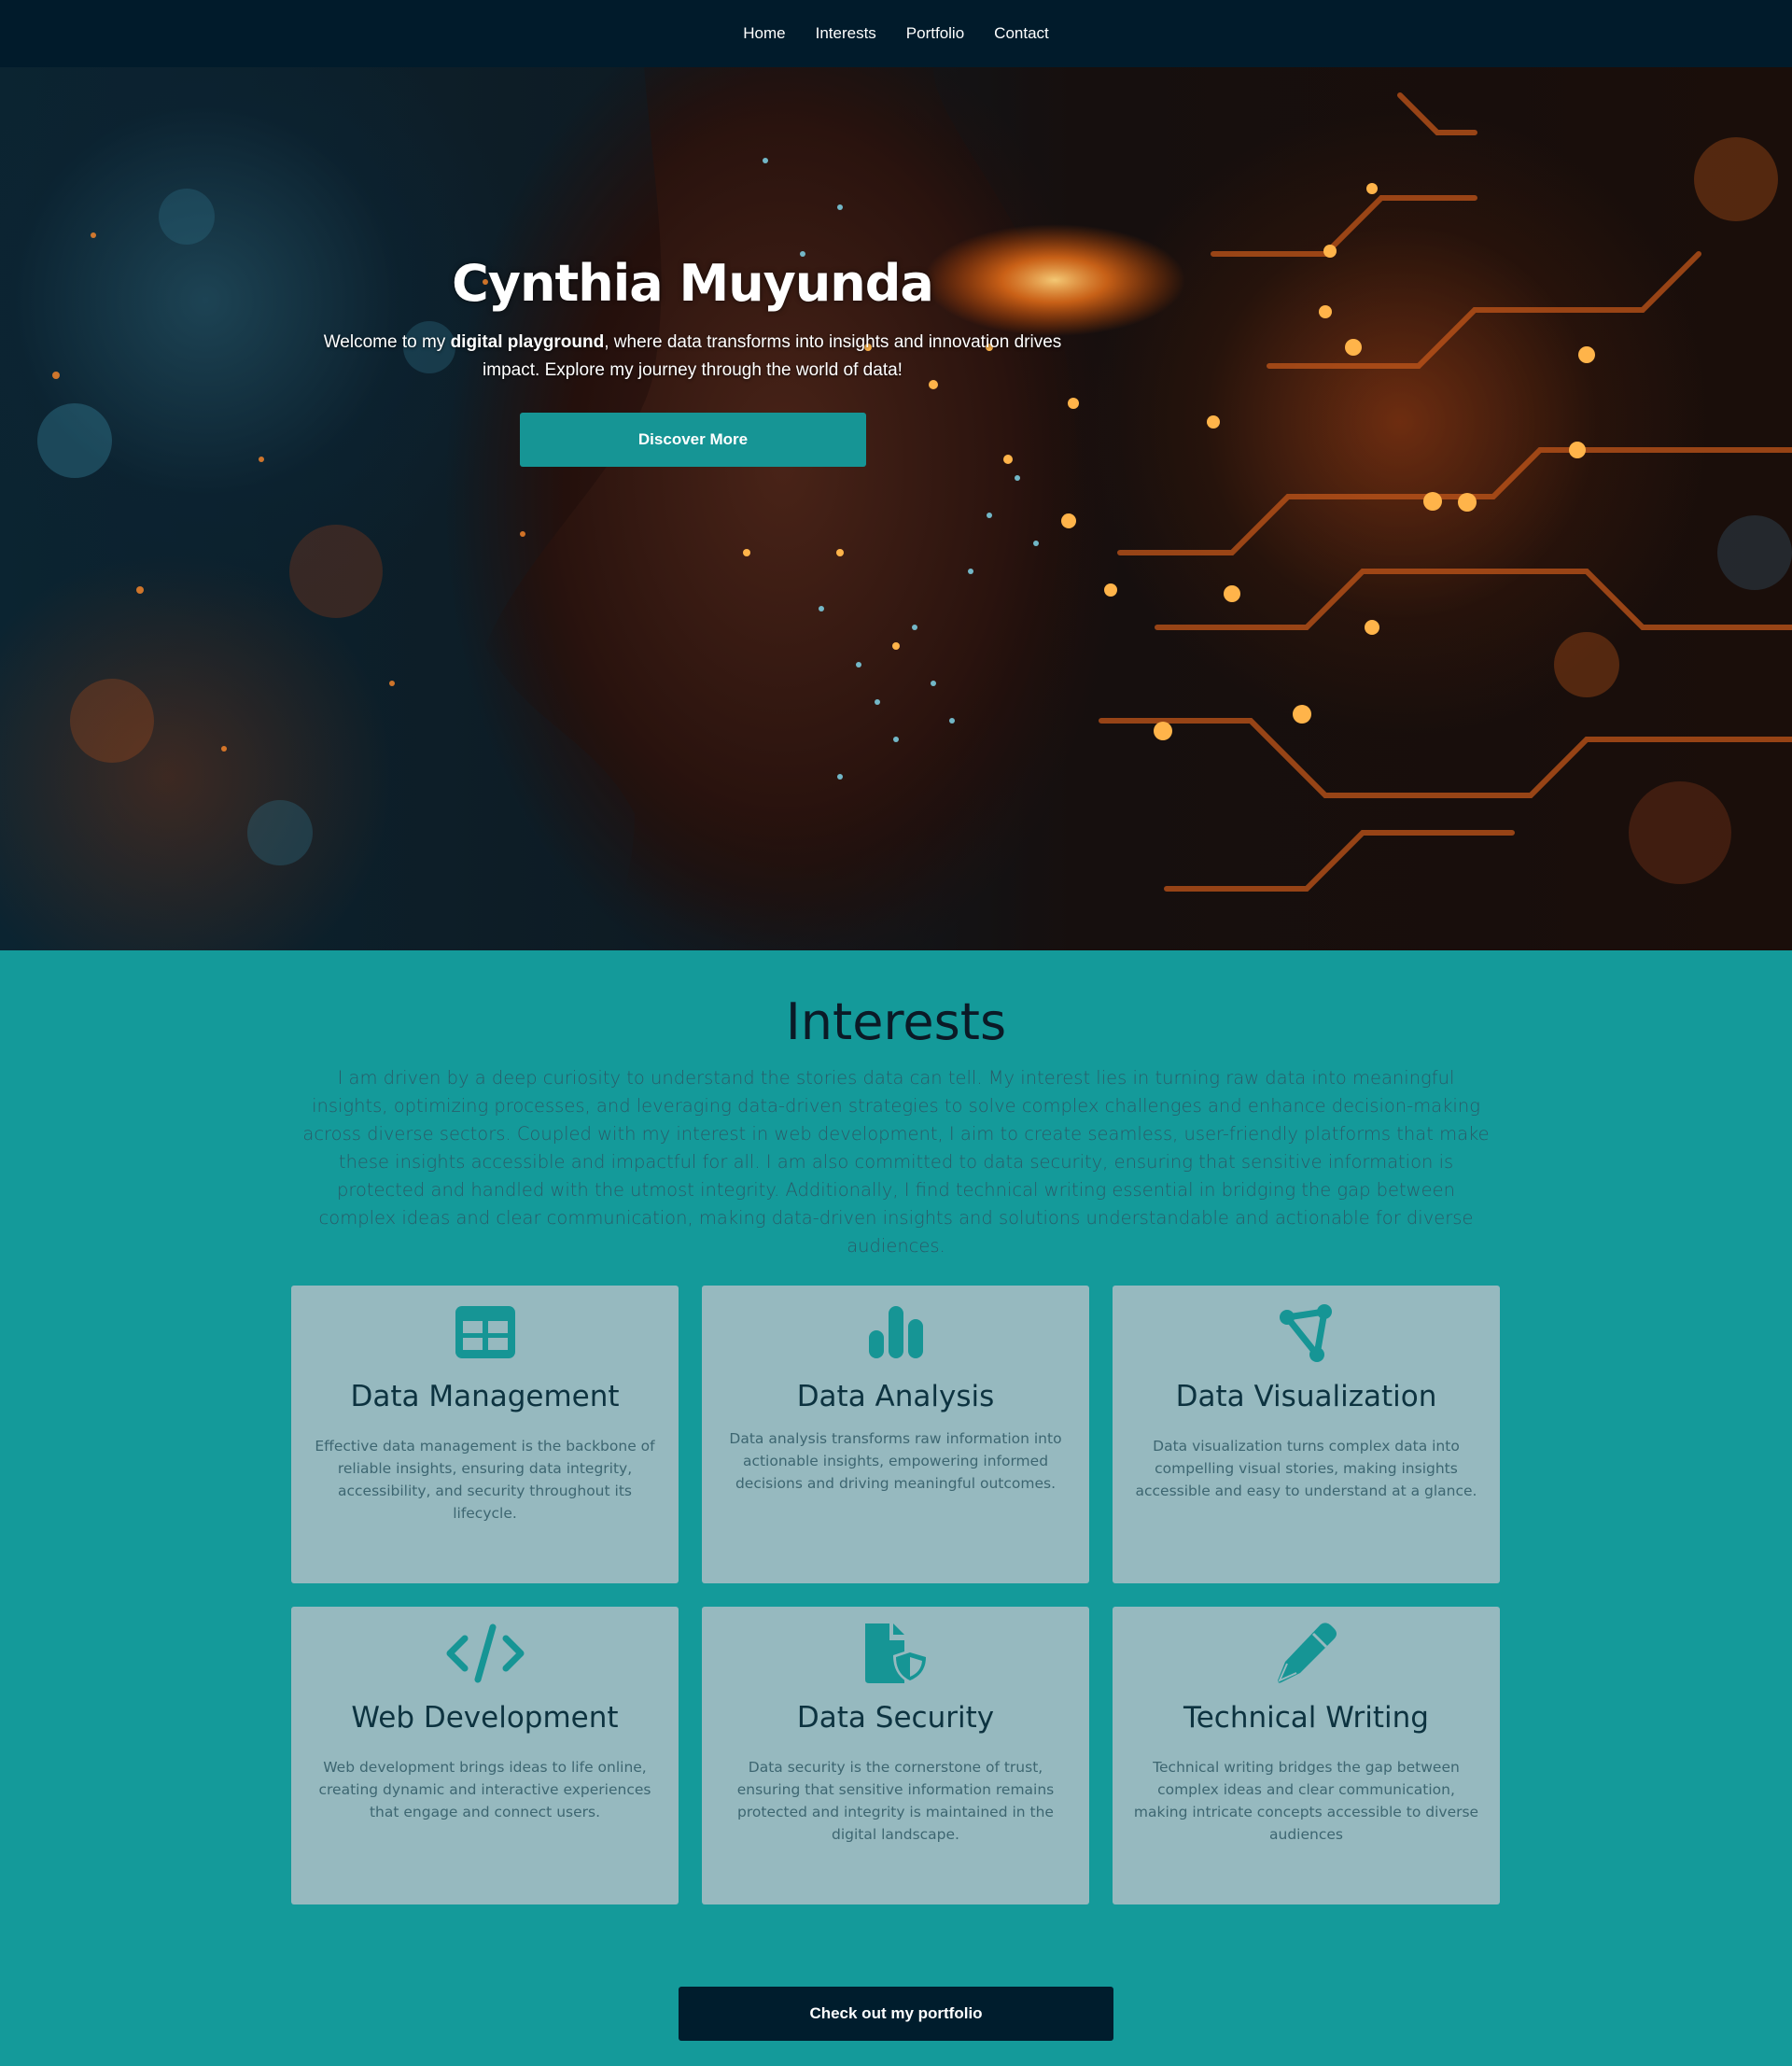  I want to click on nav-portfolio-link: Portfolio, so click(935, 33).